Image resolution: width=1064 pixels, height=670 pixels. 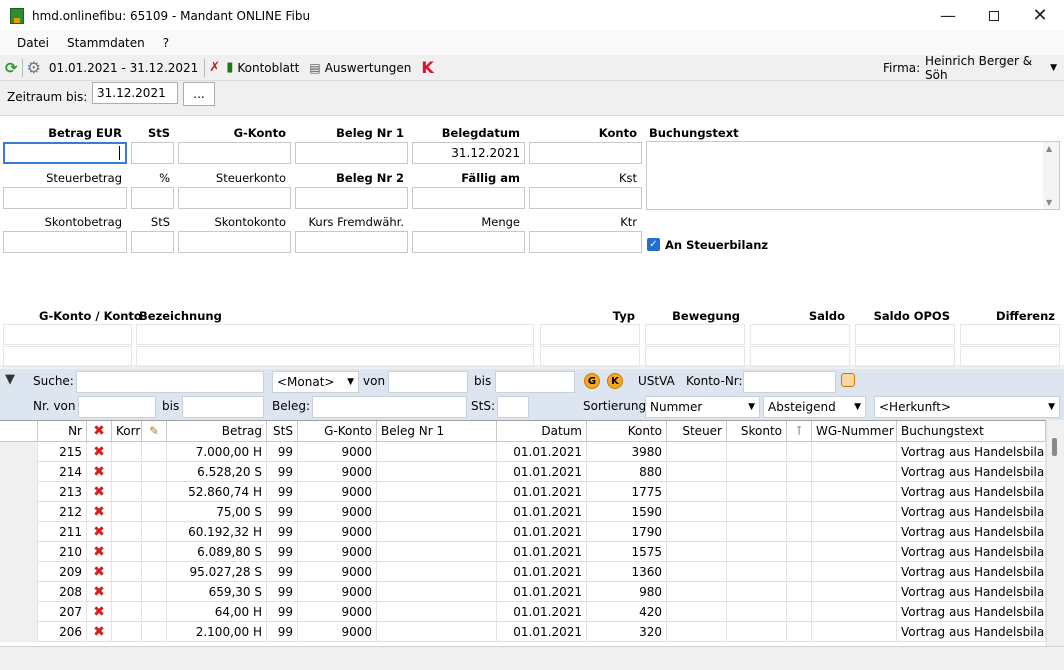 I want to click on konto-input, so click(x=585, y=153).